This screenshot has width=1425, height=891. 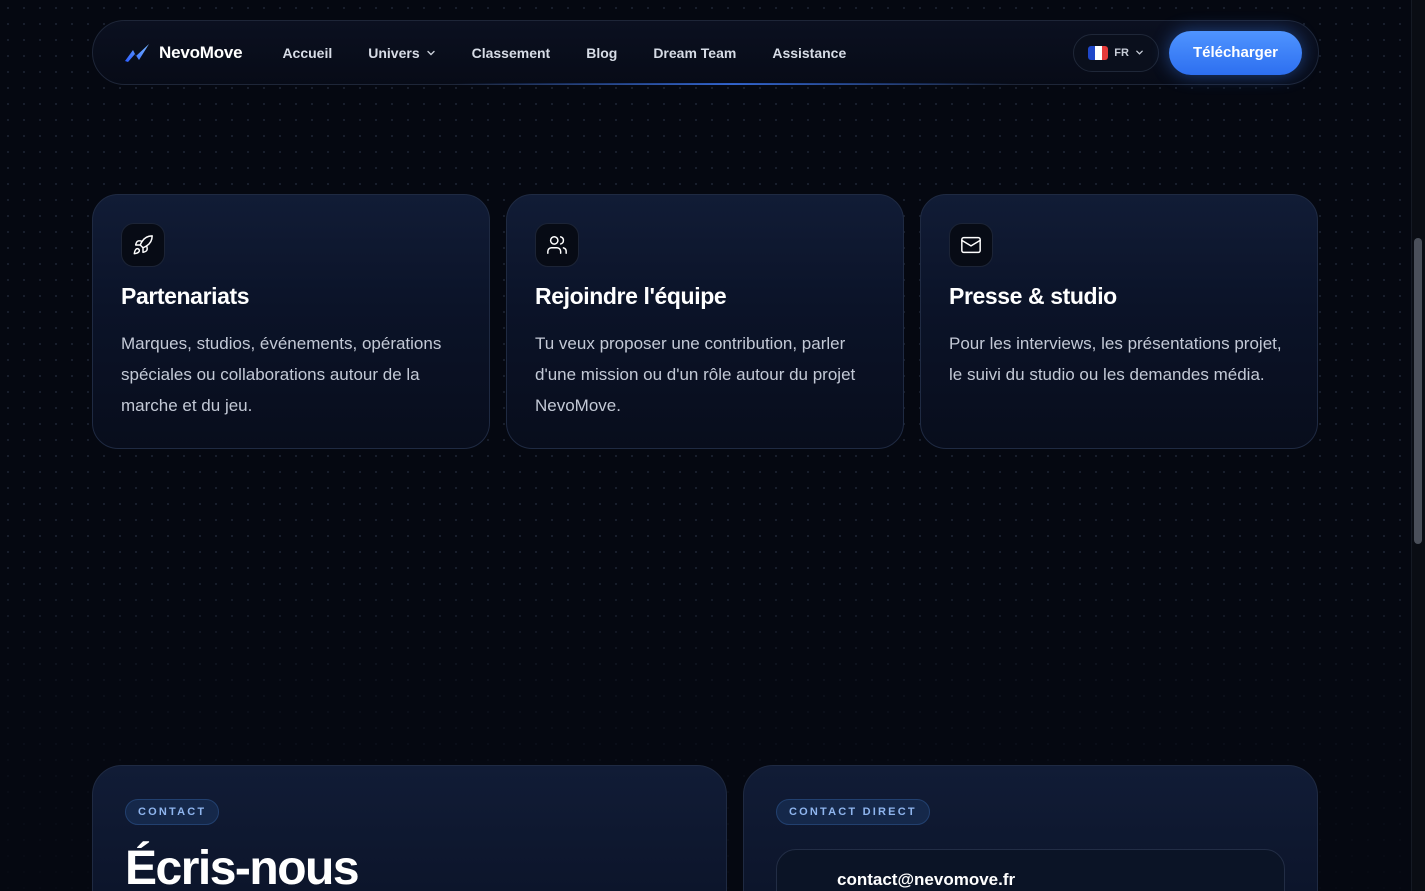 I want to click on rocket-icon, so click(x=143, y=245).